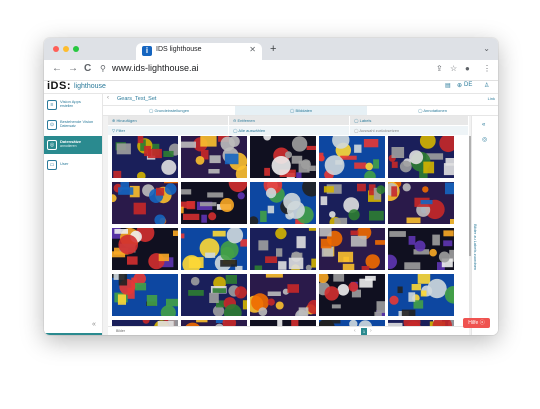 Image resolution: width=540 pixels, height=409 pixels. What do you see at coordinates (52, 165) in the screenshot?
I see `user-card-icon: ▭` at bounding box center [52, 165].